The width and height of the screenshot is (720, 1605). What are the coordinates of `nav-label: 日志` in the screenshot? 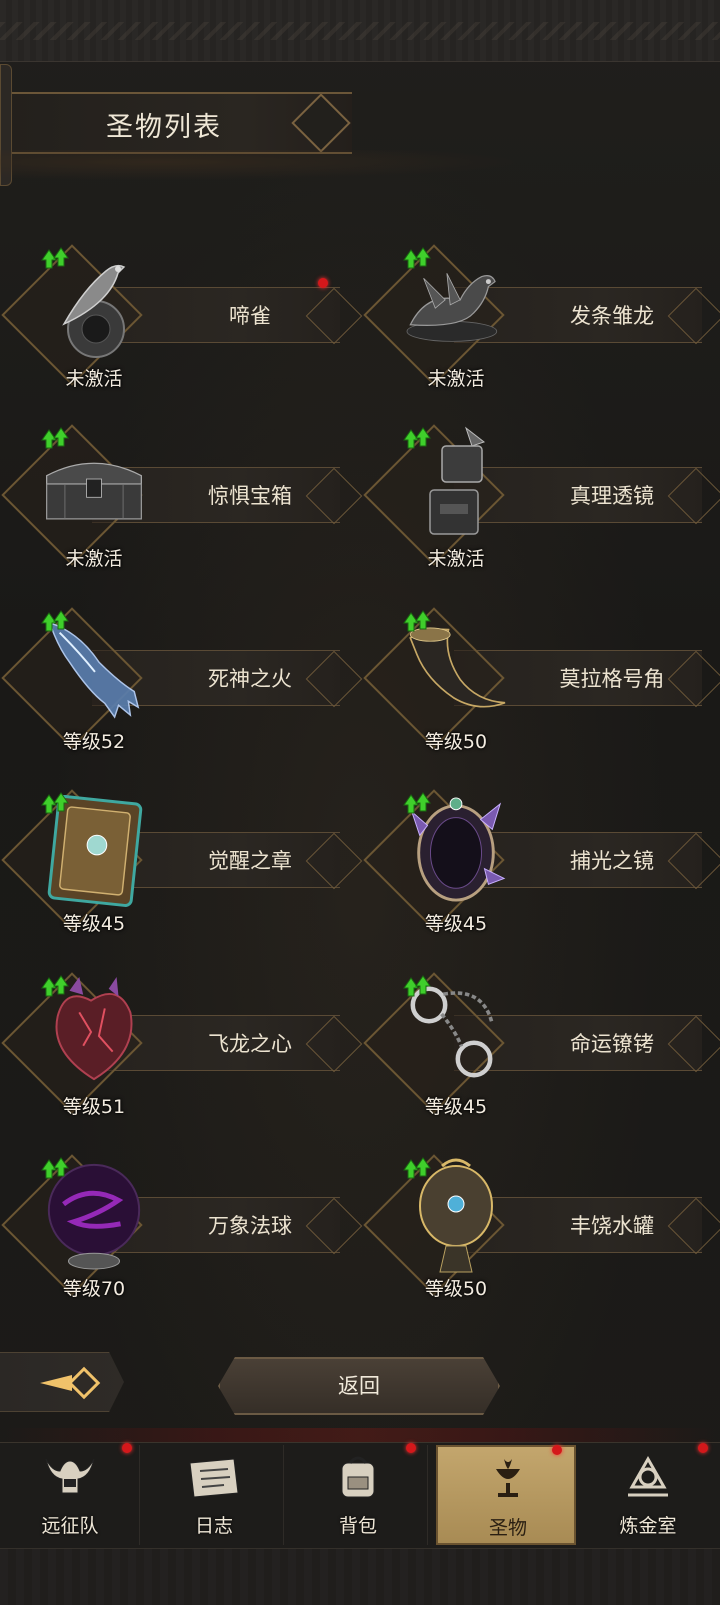 It's located at (213, 1526).